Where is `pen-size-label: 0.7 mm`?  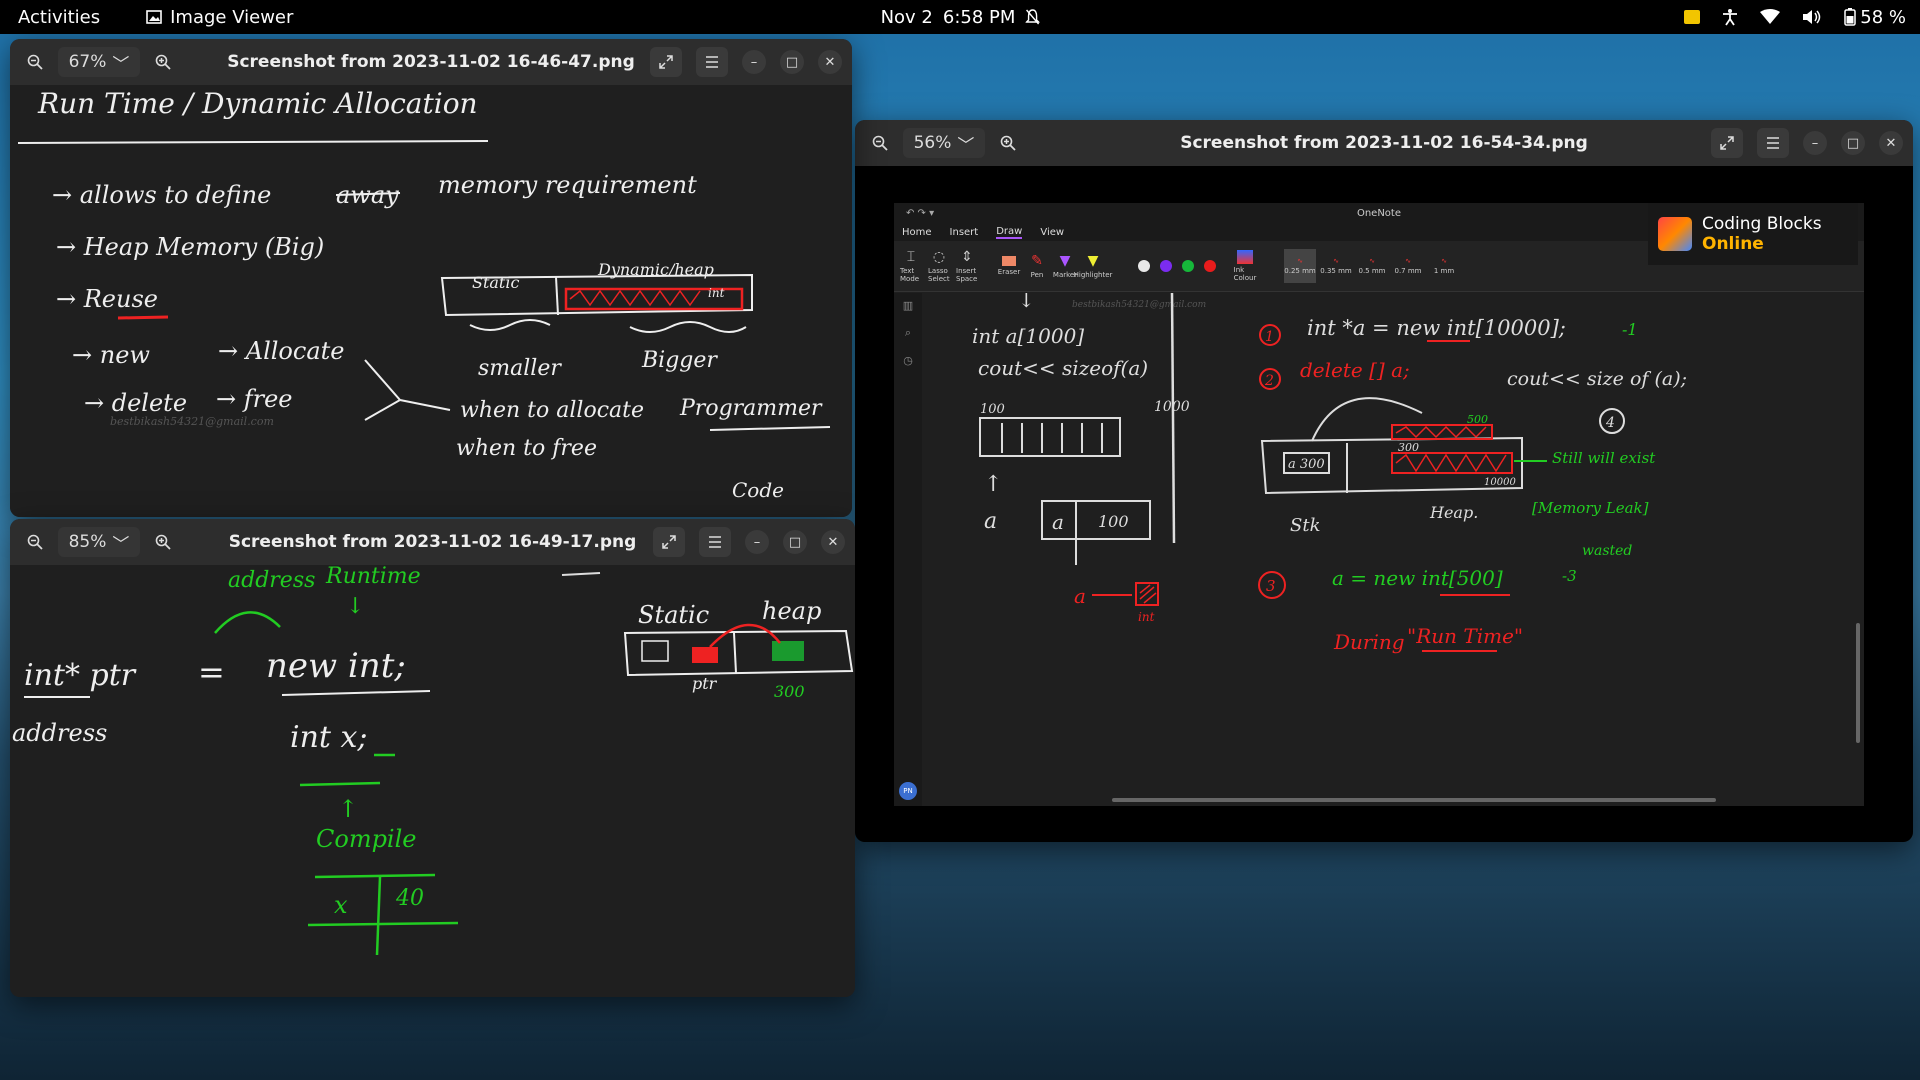 pen-size-label: 0.7 mm is located at coordinates (1408, 271).